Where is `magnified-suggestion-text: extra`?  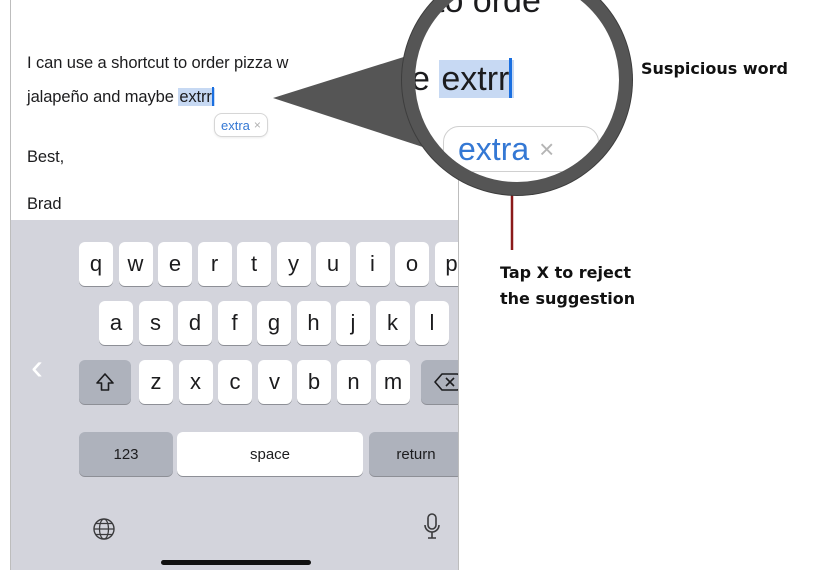
magnified-suggestion-text: extra is located at coordinates (494, 148).